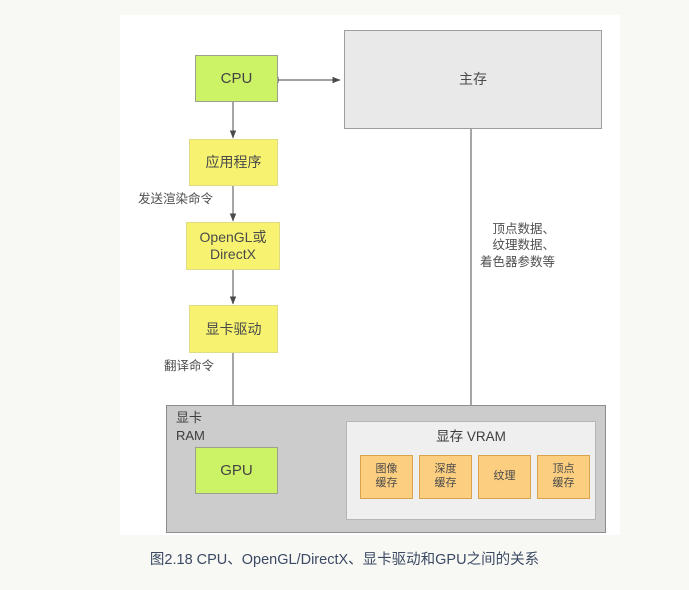  What do you see at coordinates (176, 199) in the screenshot?
I see `edge-label-send-render-command: 发送渲染命令` at bounding box center [176, 199].